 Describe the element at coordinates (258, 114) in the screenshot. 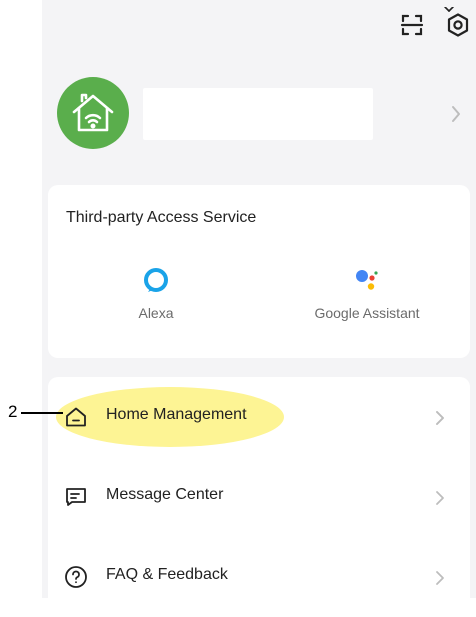

I see `profile-name` at that location.